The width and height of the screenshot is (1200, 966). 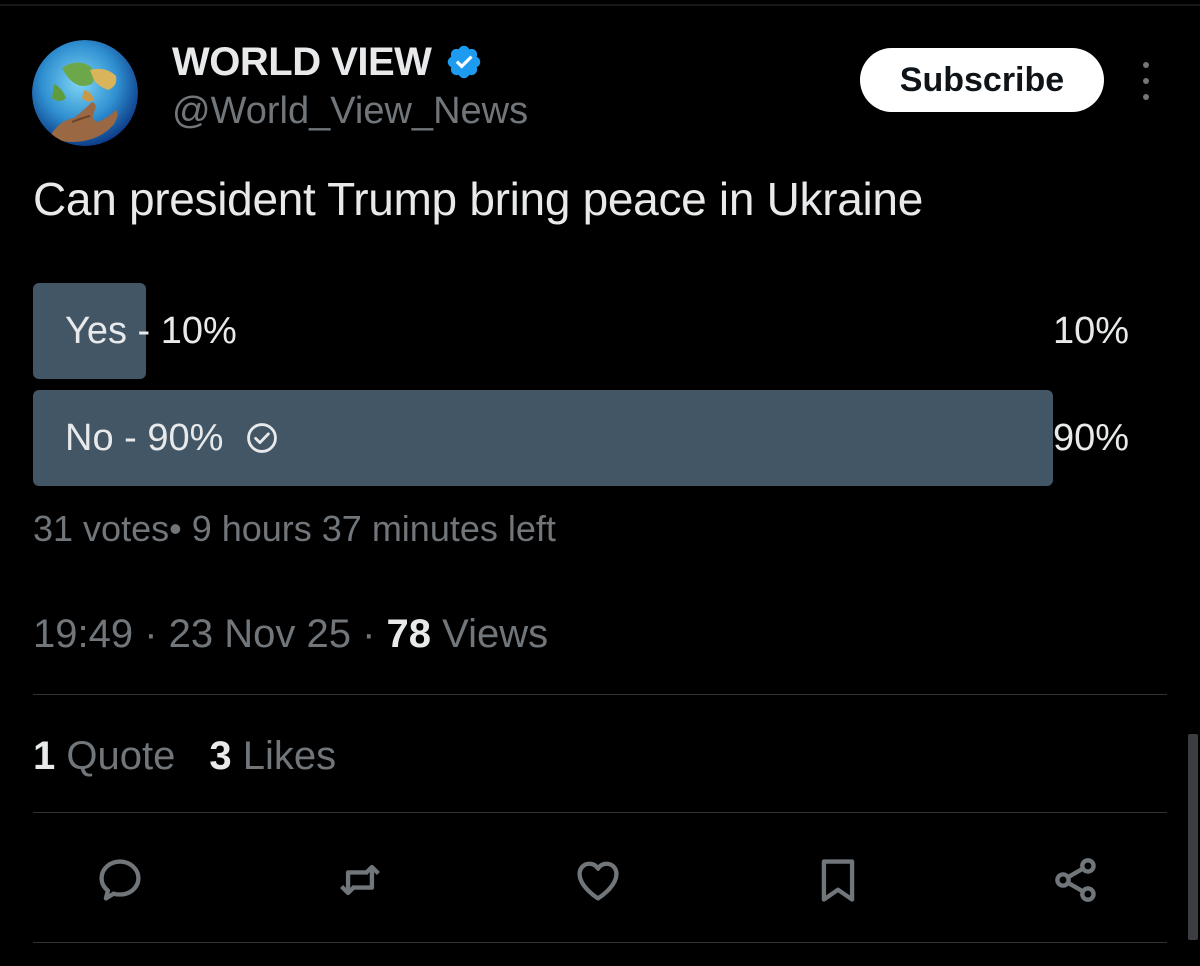 I want to click on reply-button, so click(x=120, y=880).